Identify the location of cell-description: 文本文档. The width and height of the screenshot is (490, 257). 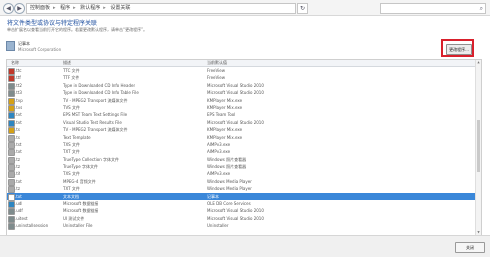
(71, 196).